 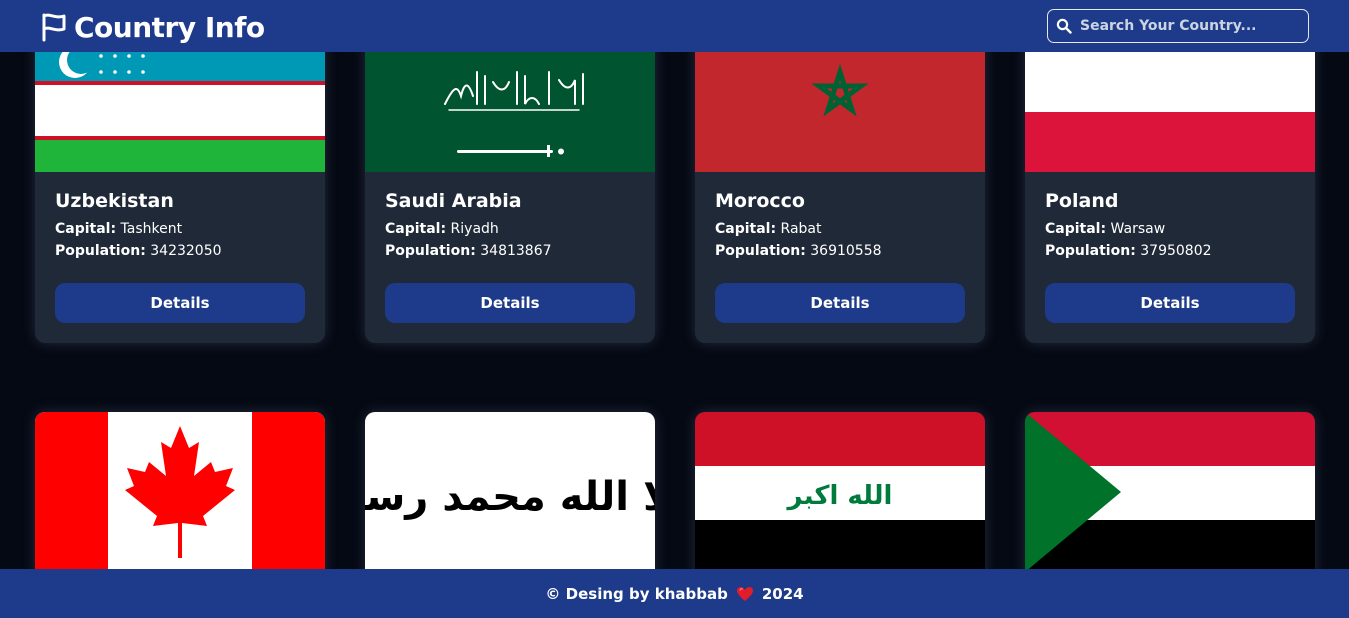 I want to click on country-card: الله اكبر, so click(x=840, y=502).